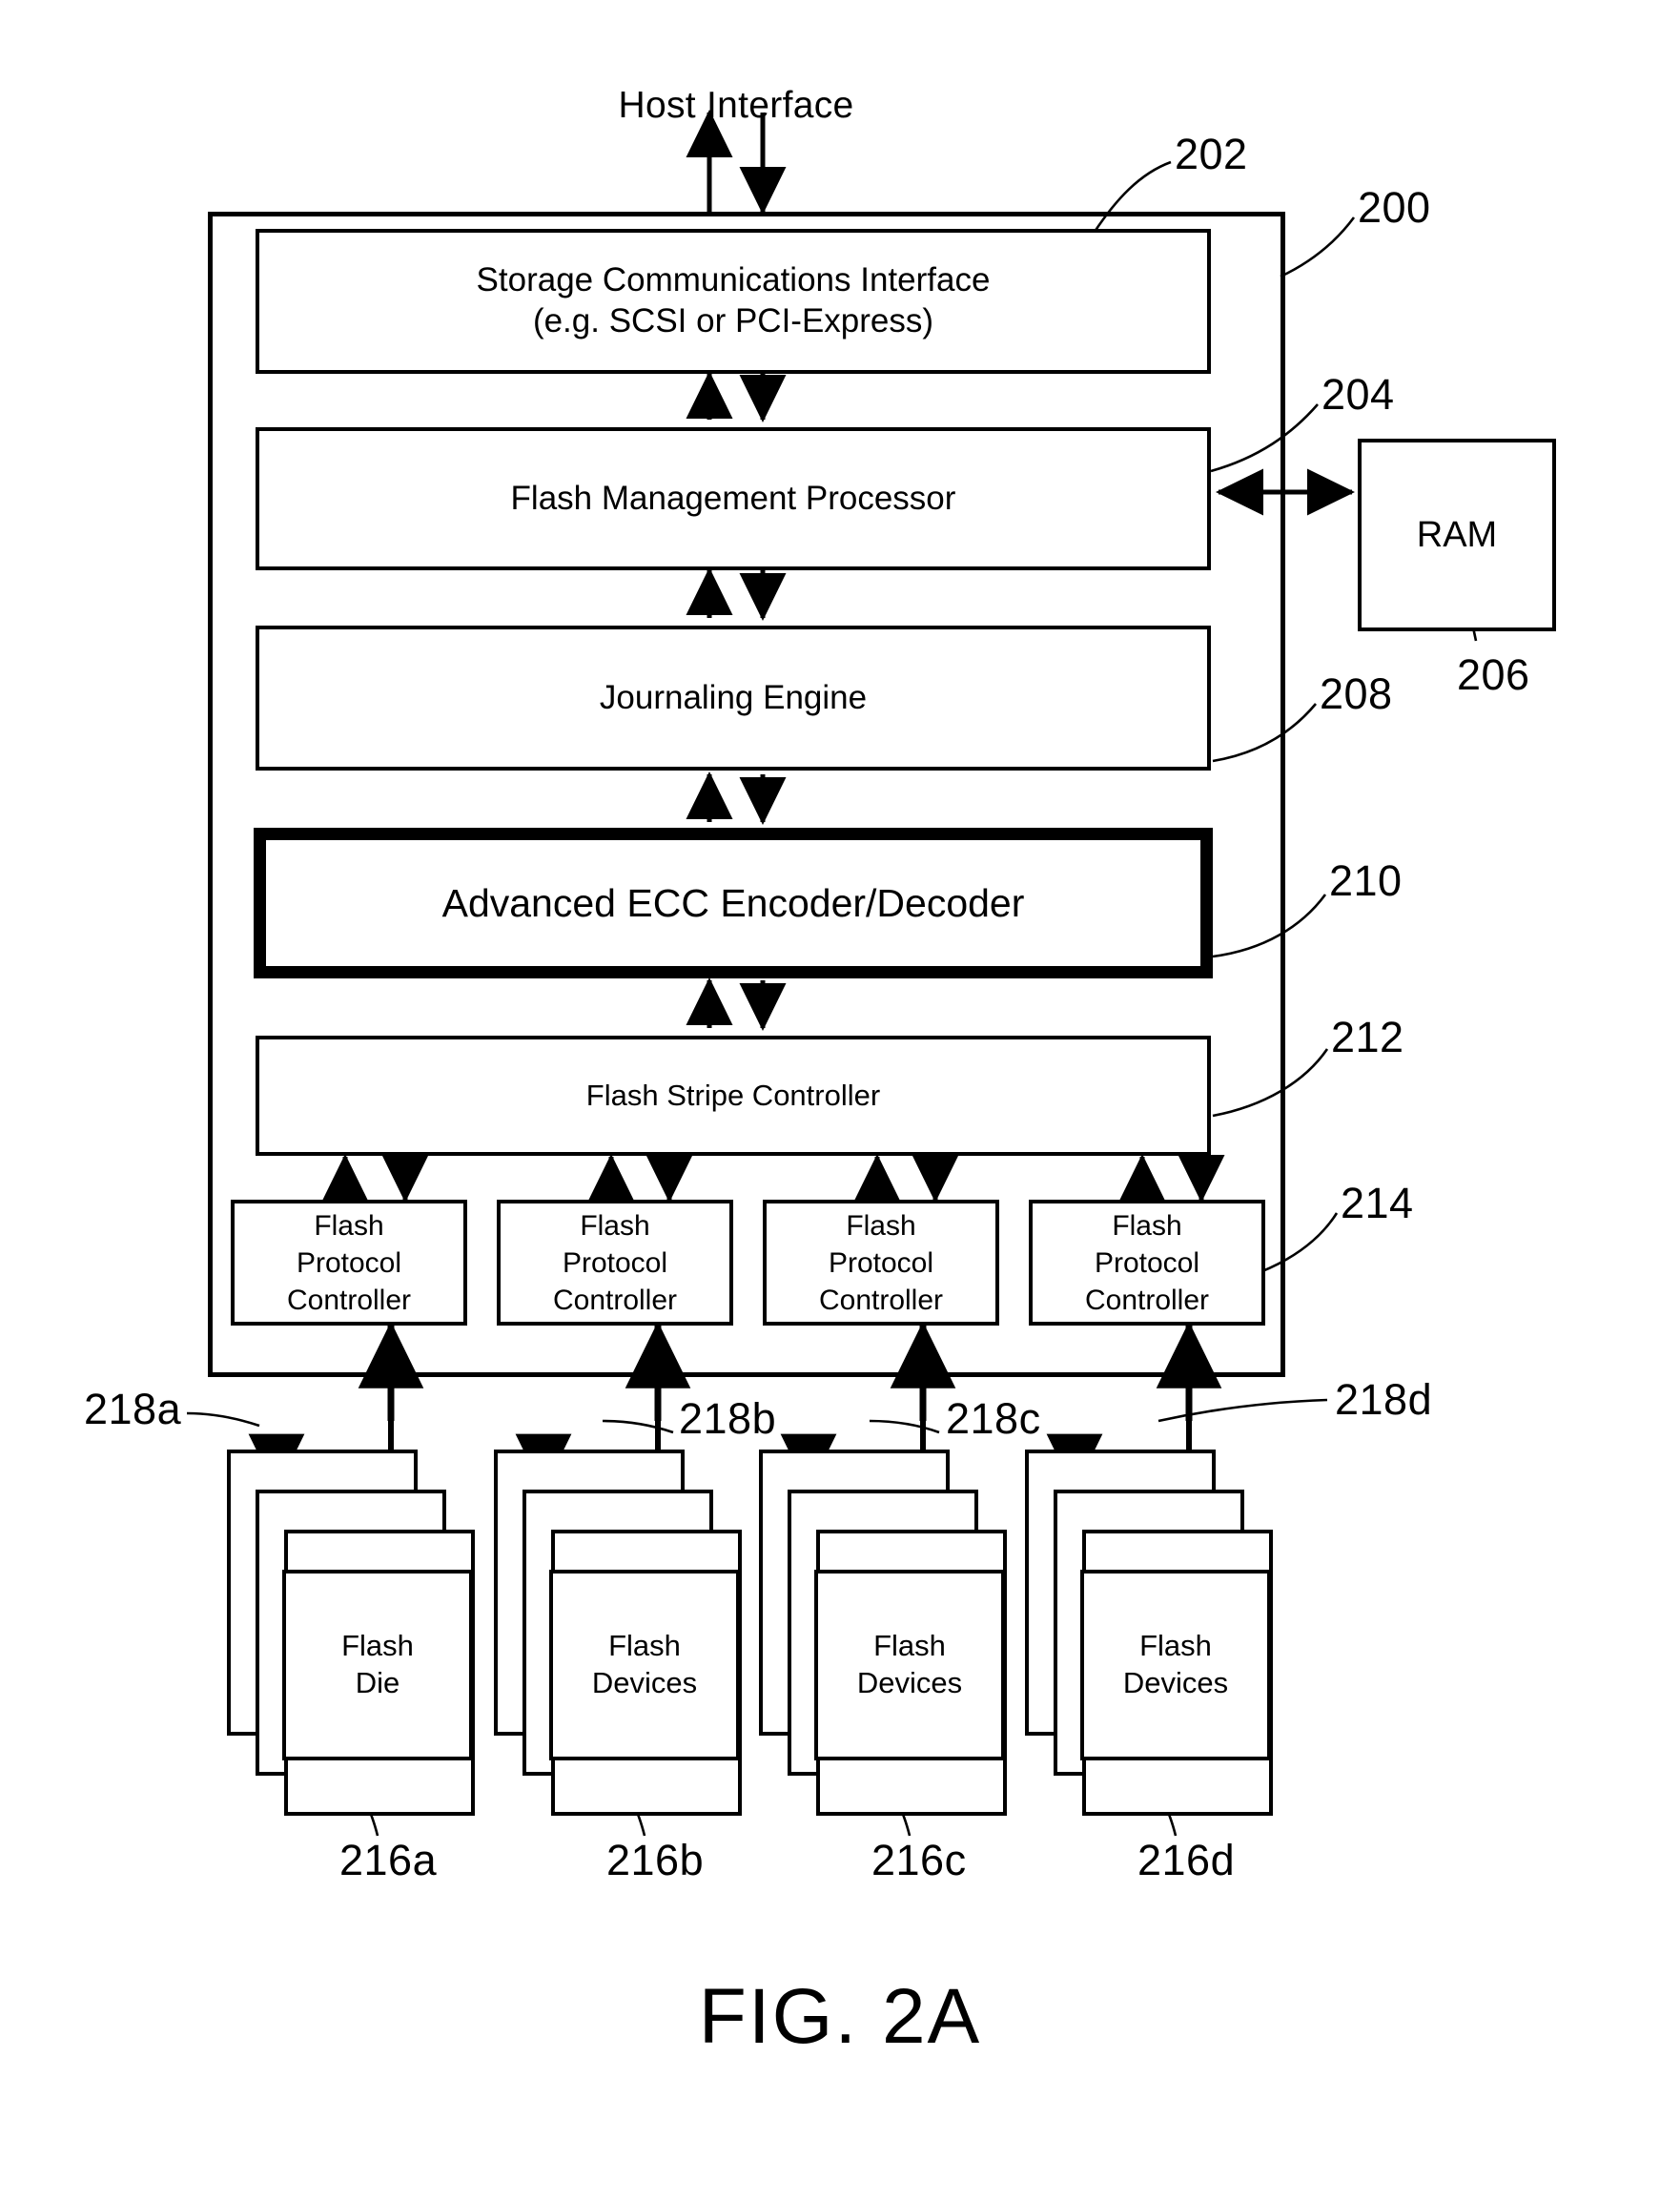 The image size is (1680, 2201). I want to click on flash-protocol-controller-2: Flash Protocol Controller, so click(615, 1263).